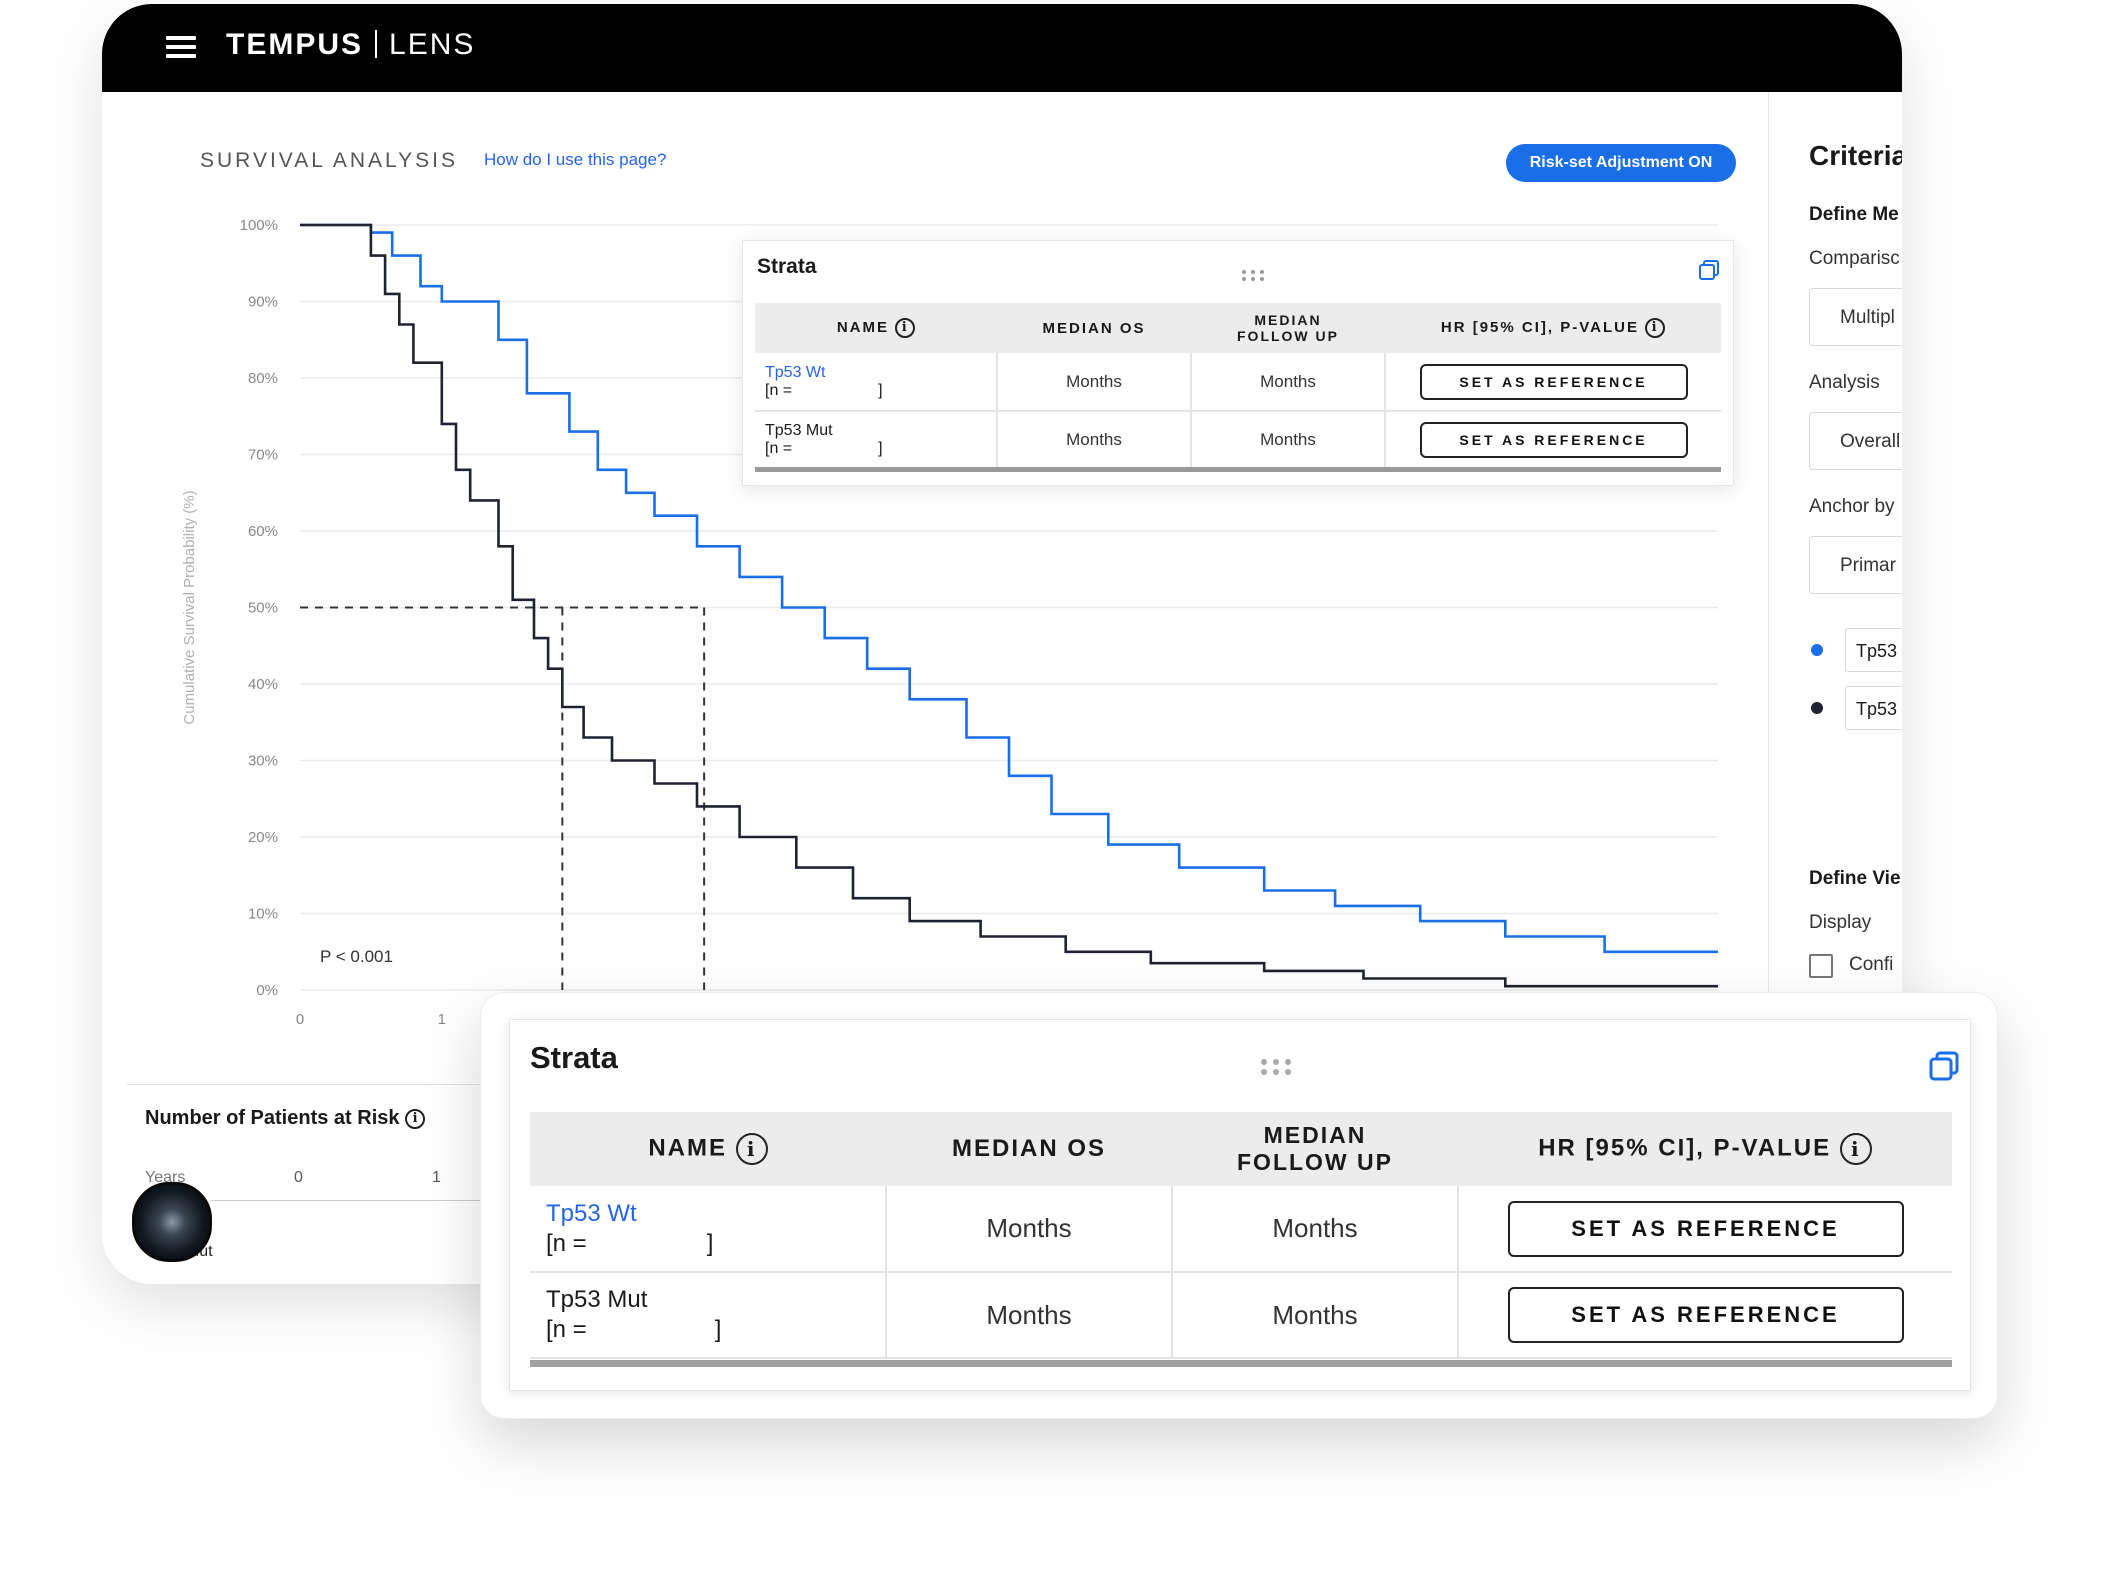  Describe the element at coordinates (263, 761) in the screenshot. I see `y-tick-label: 30%` at that location.